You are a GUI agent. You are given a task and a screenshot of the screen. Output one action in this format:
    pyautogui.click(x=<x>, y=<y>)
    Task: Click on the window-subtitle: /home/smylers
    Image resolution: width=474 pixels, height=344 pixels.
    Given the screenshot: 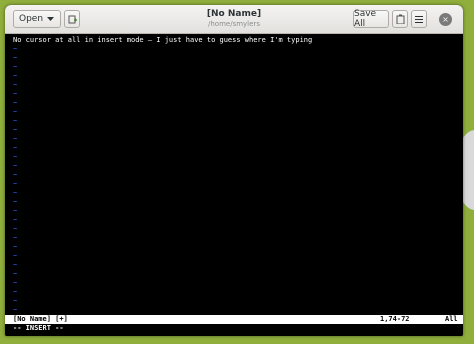 What is the action you would take?
    pyautogui.click(x=234, y=24)
    